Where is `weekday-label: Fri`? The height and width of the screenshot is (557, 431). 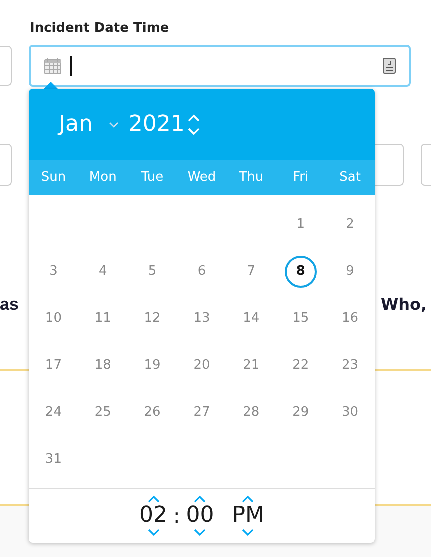 weekday-label: Fri is located at coordinates (301, 177).